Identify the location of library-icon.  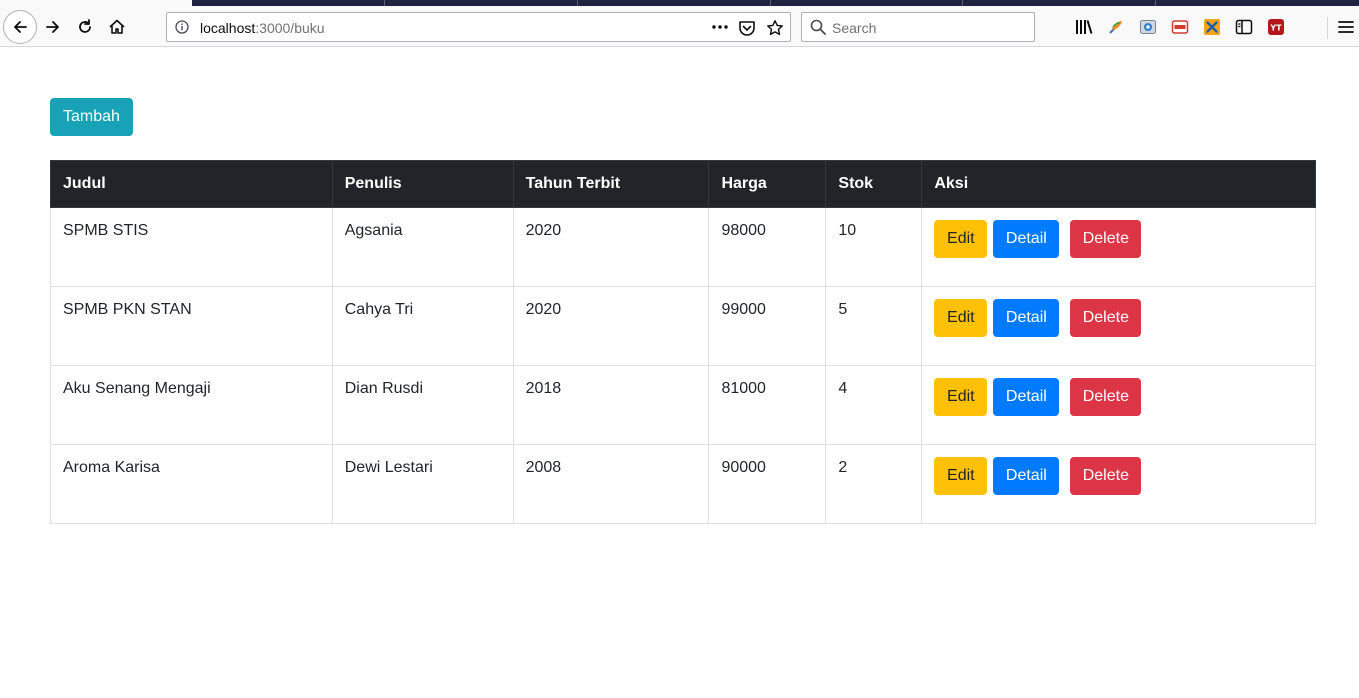
(1084, 27).